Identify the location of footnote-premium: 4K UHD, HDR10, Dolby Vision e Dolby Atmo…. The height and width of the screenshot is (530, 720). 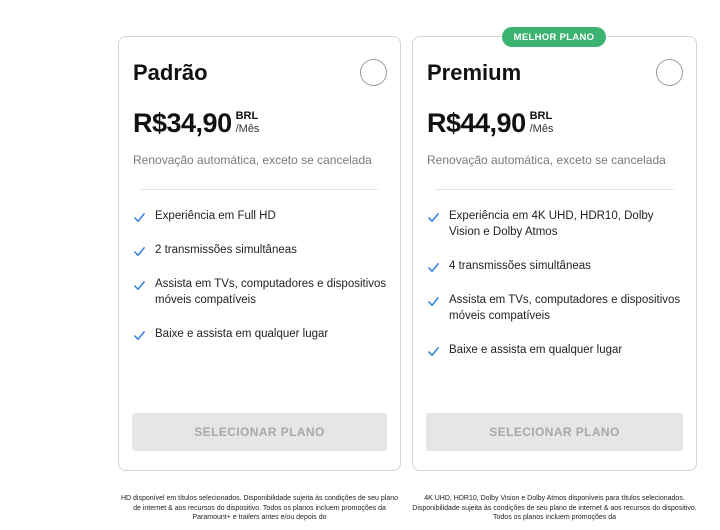
(554, 508).